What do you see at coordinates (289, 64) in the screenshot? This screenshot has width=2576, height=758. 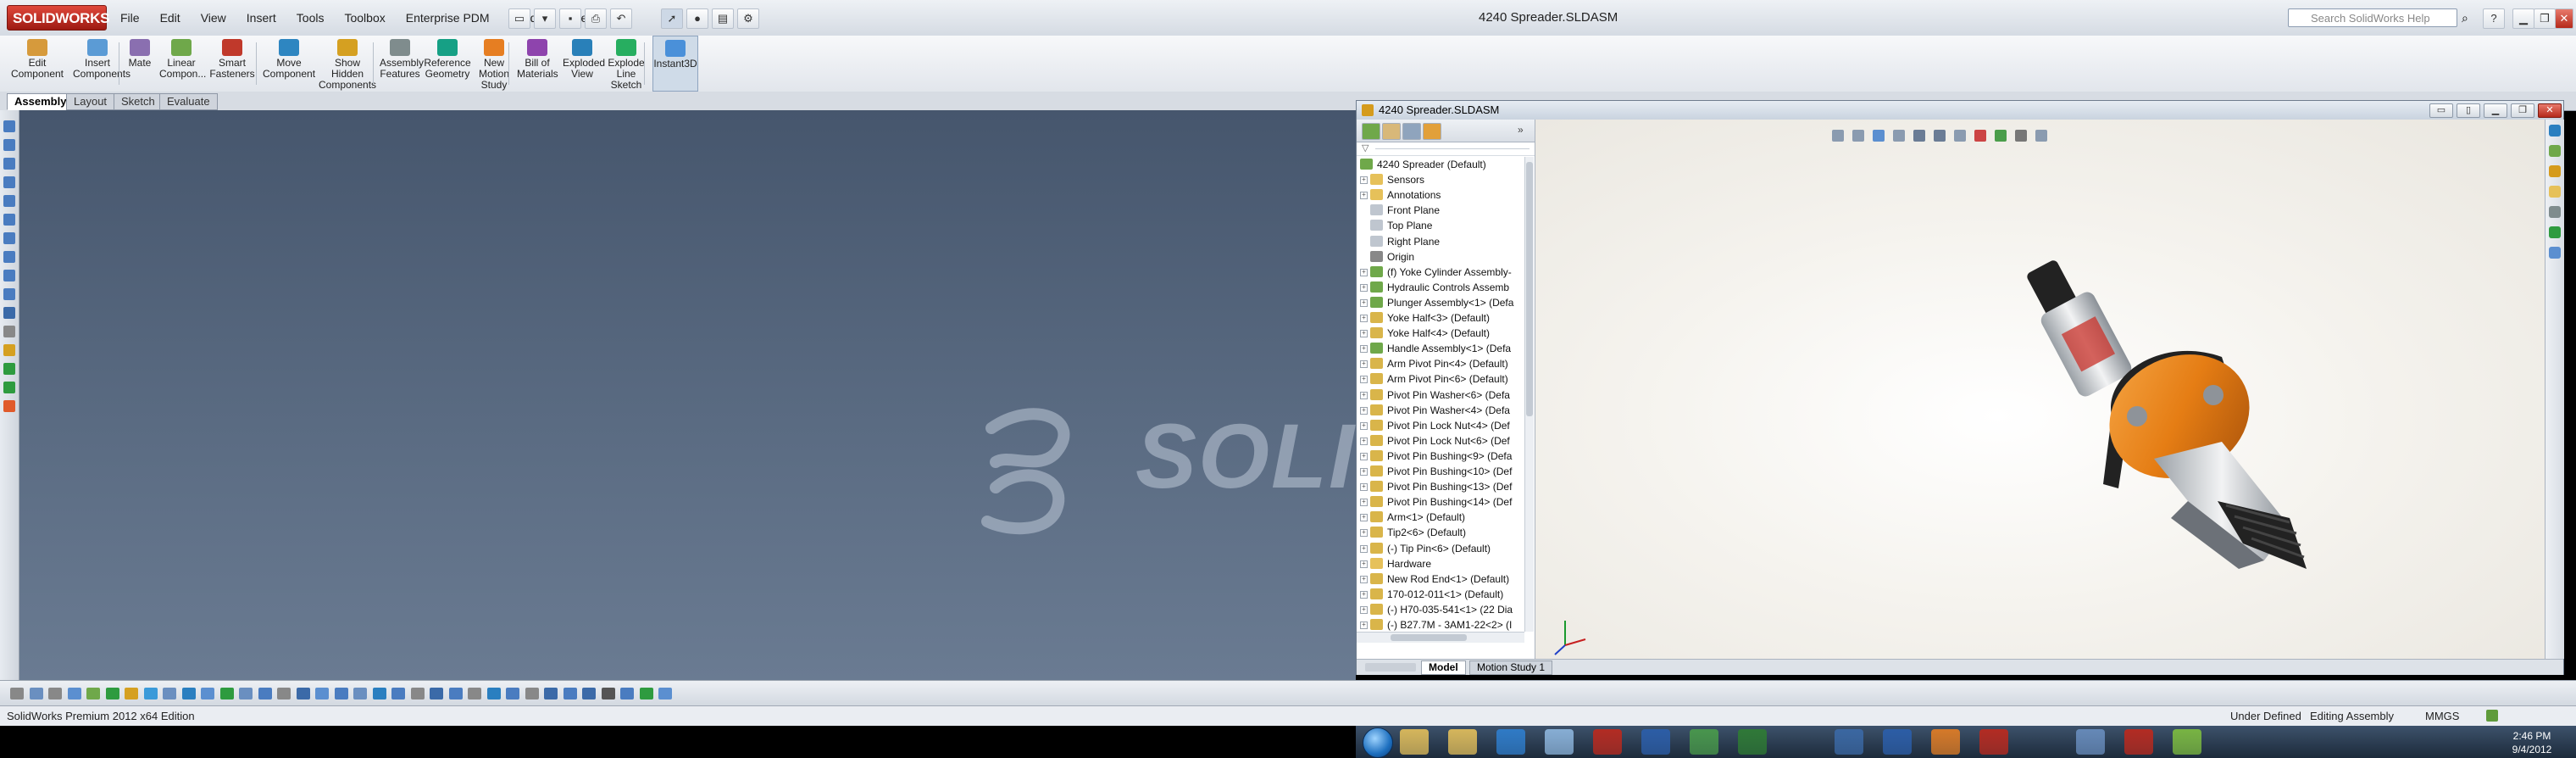 I see `cmd-move-component-button: Move Component` at bounding box center [289, 64].